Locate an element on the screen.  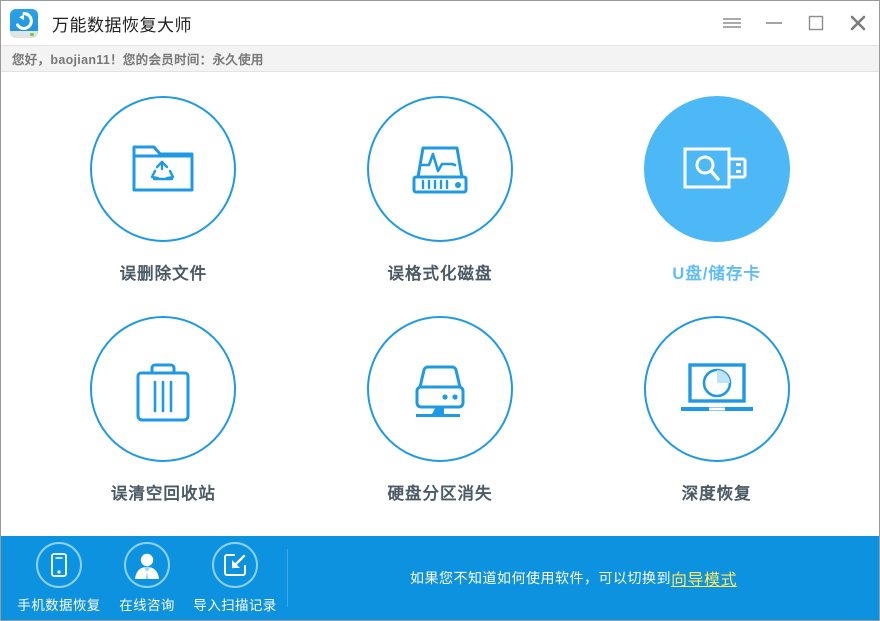
recovery-logo-icon is located at coordinates (24, 23).